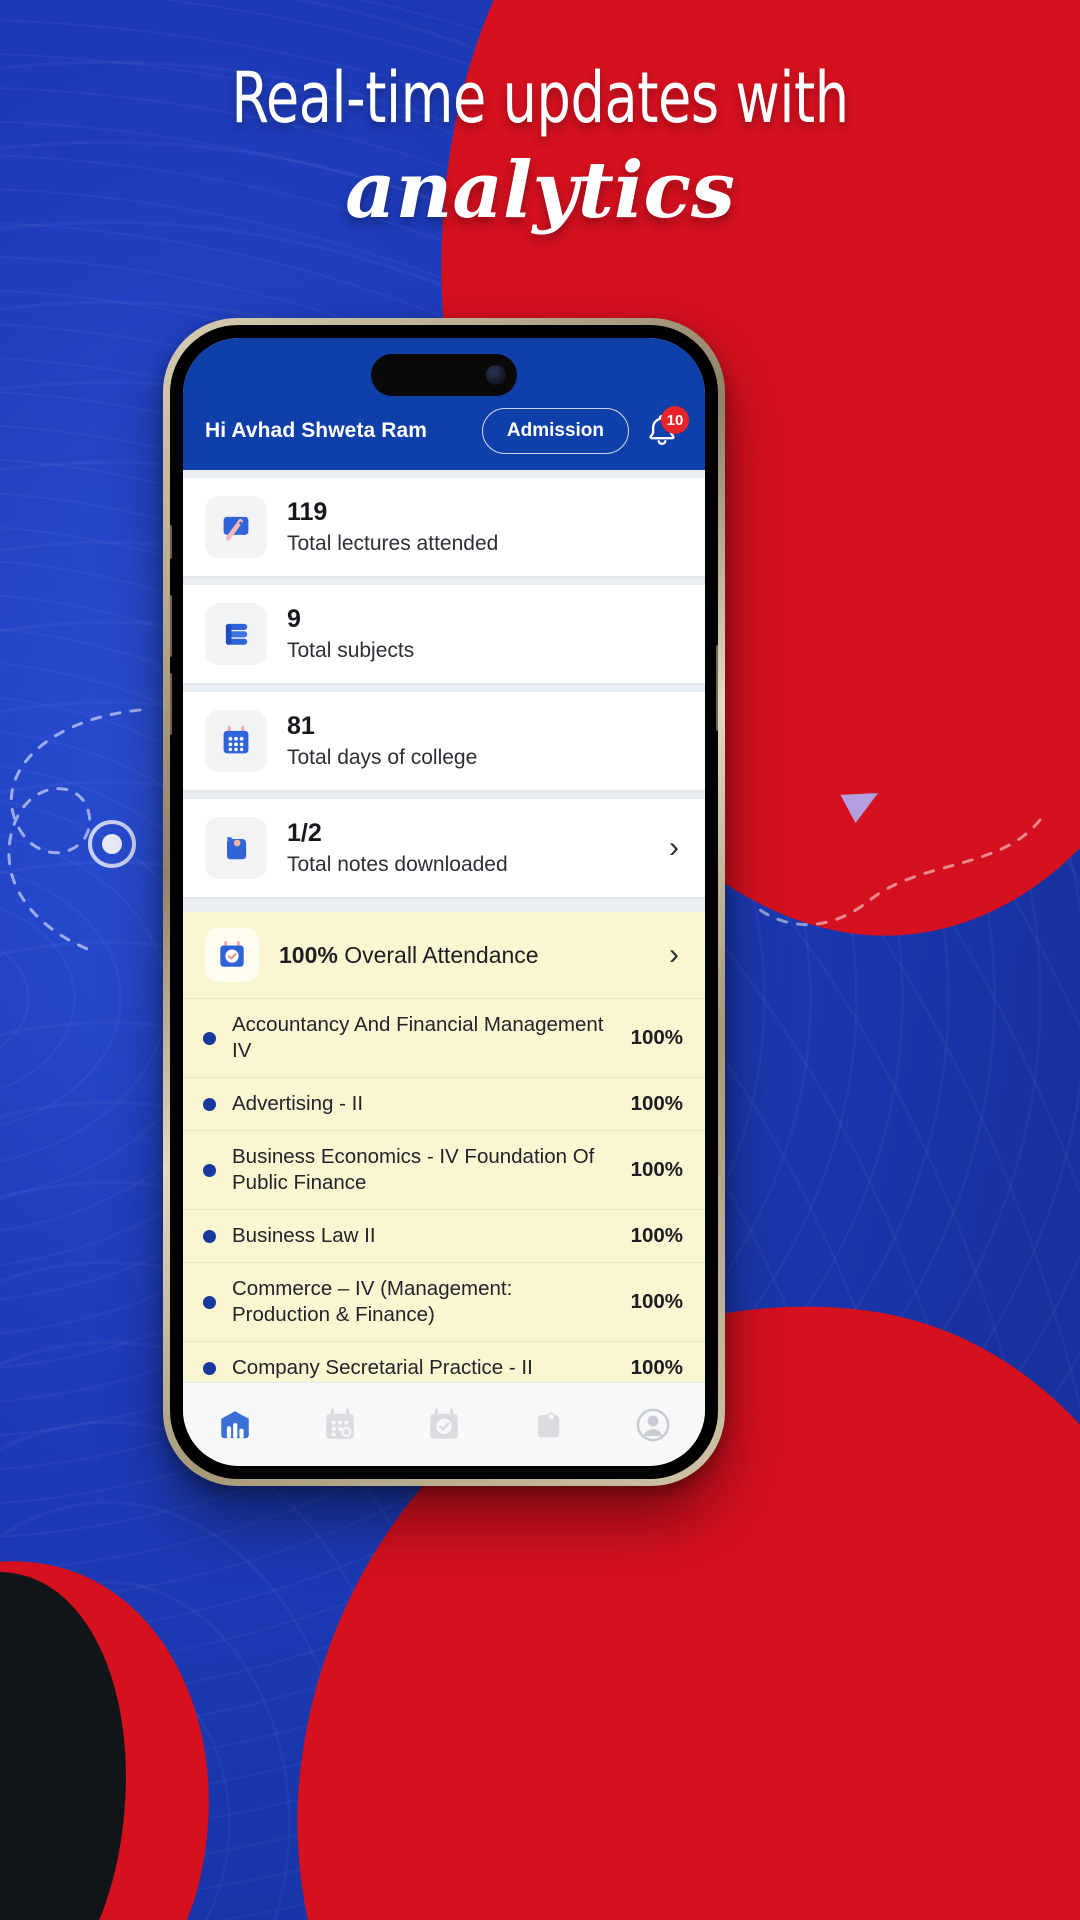  Describe the element at coordinates (496, 375) in the screenshot. I see `front-camera-icon` at that location.